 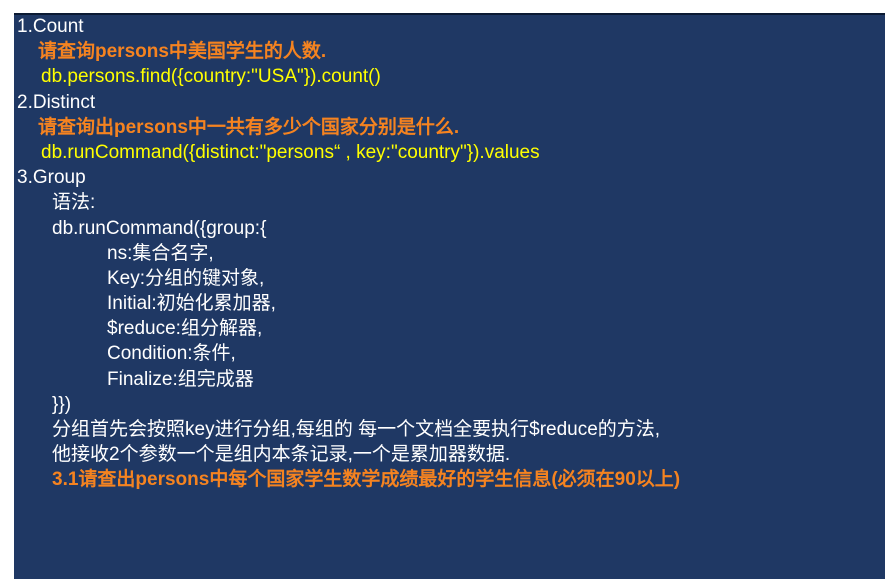 What do you see at coordinates (249, 127) in the screenshot?
I see `distinct-question: 请查询出persons中一共有多少个国家分别是什么.` at bounding box center [249, 127].